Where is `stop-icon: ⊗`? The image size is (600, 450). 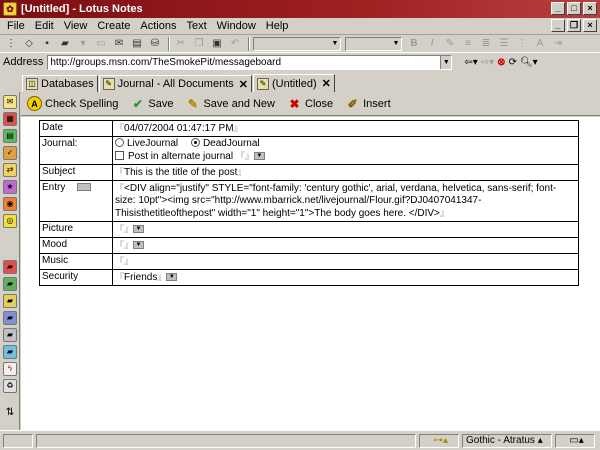 stop-icon: ⊗ is located at coordinates (501, 62).